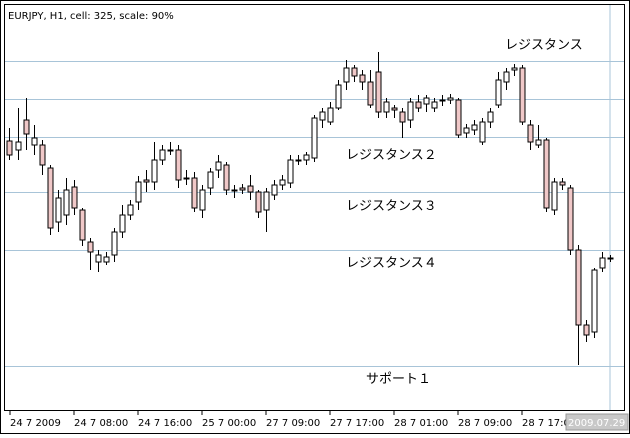  I want to click on level-label-resistance-3: レジスタンス３, so click(391, 206).